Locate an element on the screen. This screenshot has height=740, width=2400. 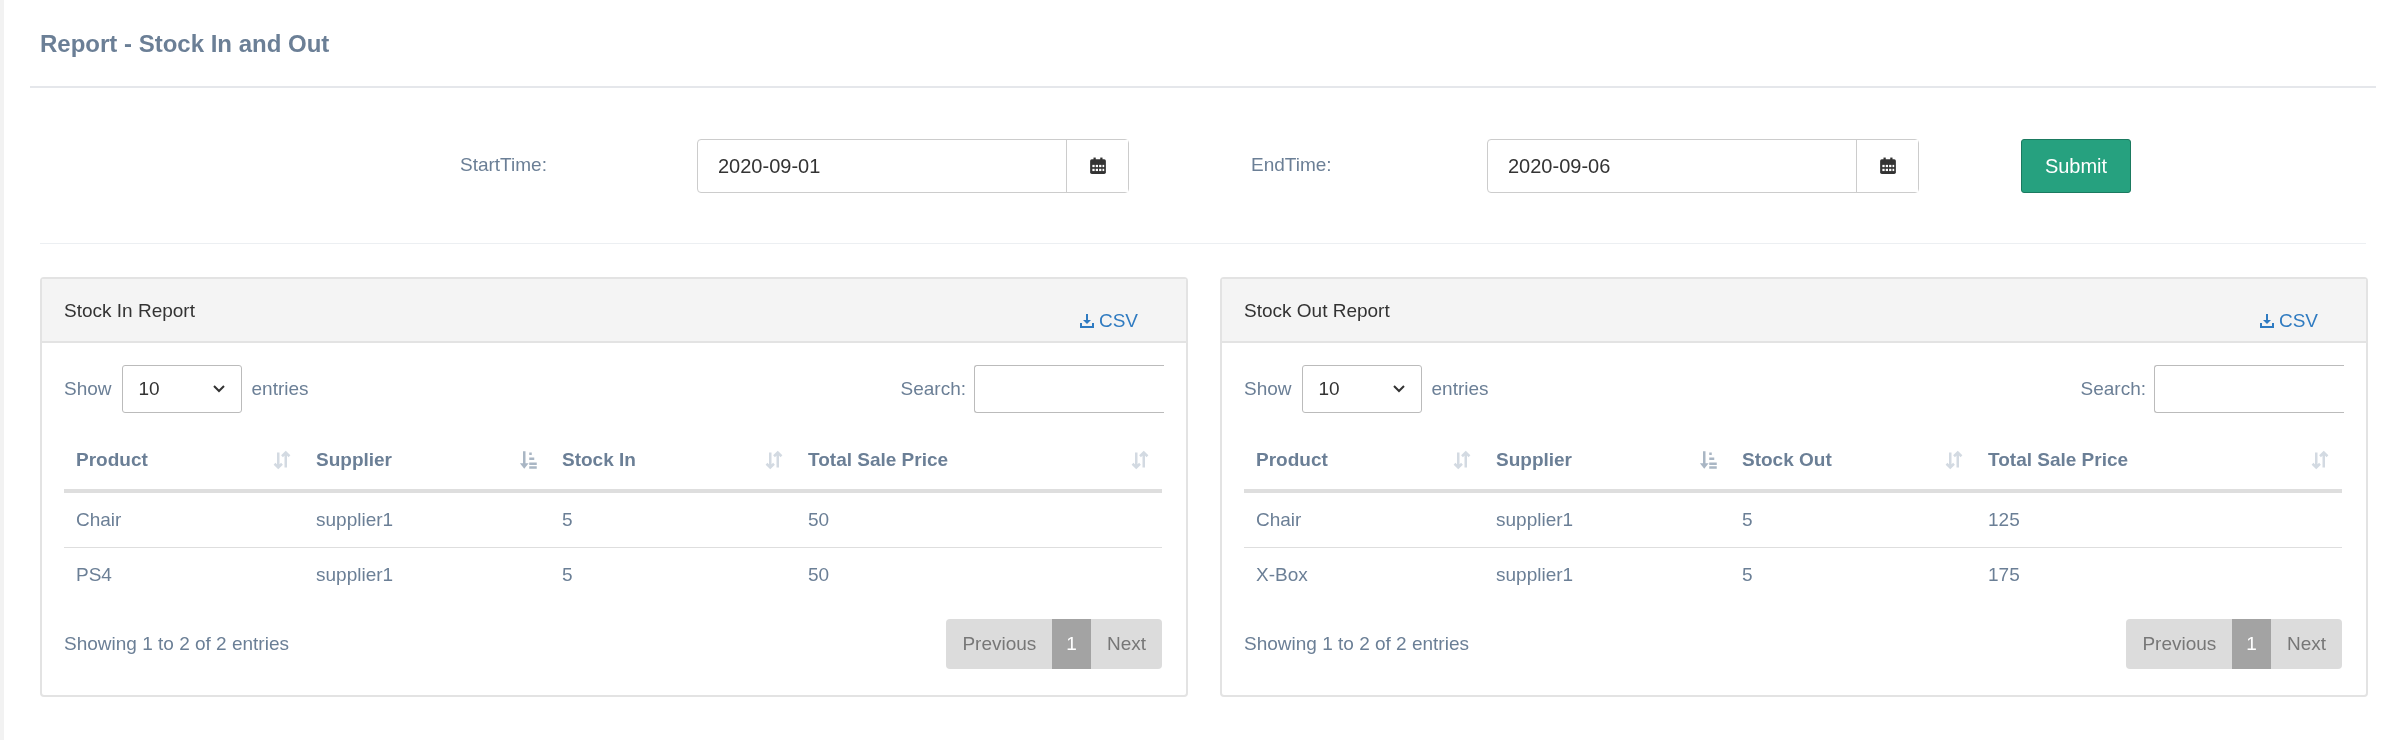
panel-title: Stock In Report is located at coordinates (129, 311).